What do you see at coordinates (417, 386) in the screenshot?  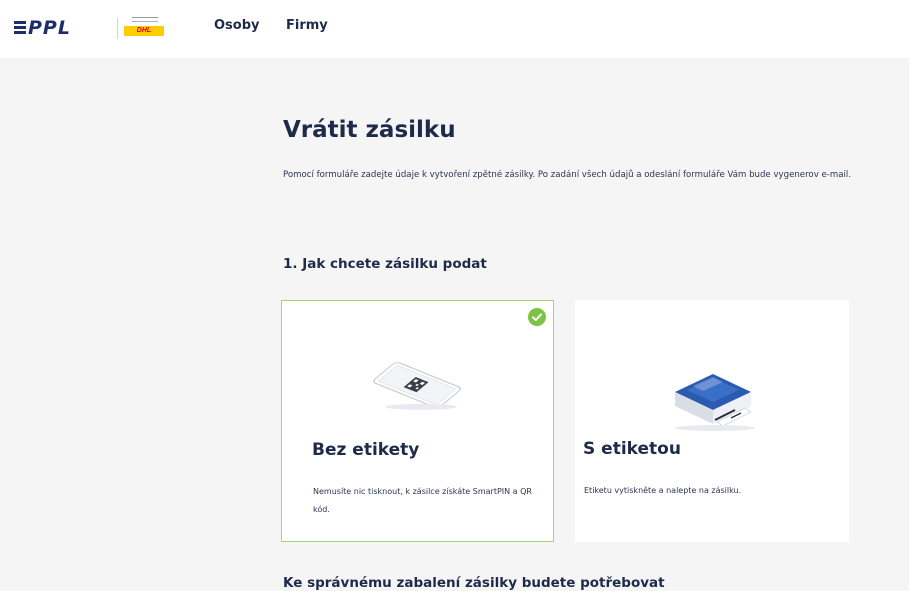 I see `phone-qr-icon` at bounding box center [417, 386].